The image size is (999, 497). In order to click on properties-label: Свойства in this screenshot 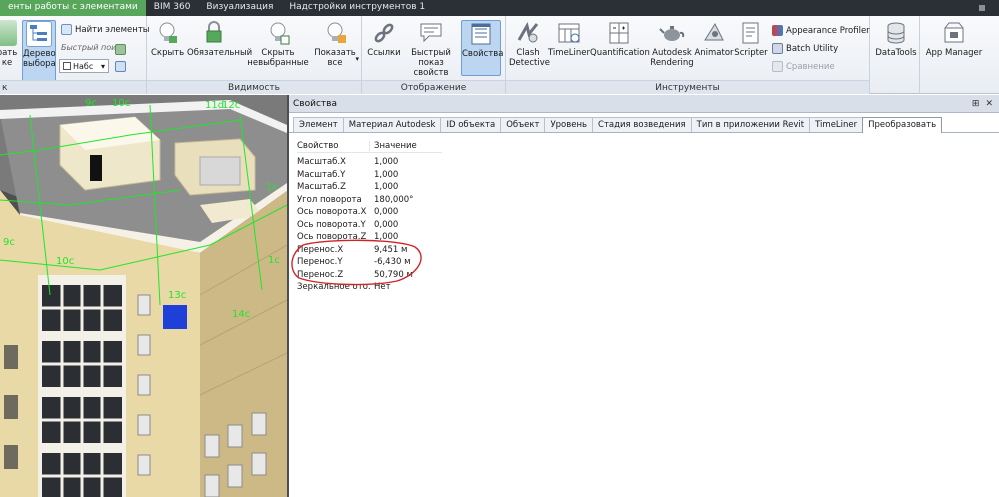, I will do `click(483, 54)`.